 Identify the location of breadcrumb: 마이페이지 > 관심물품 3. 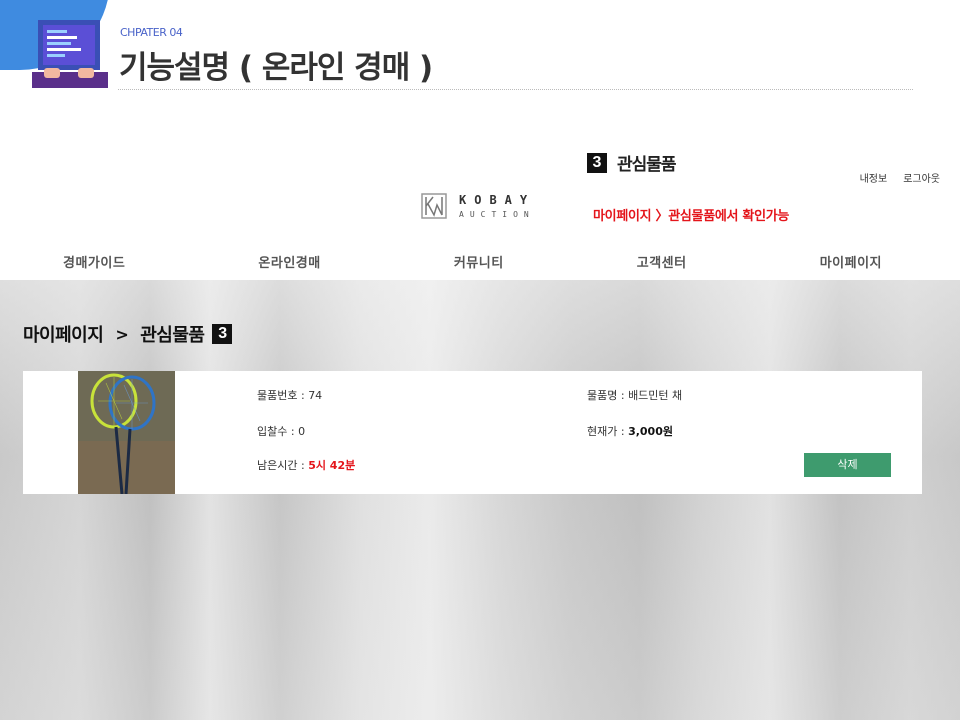
(128, 334).